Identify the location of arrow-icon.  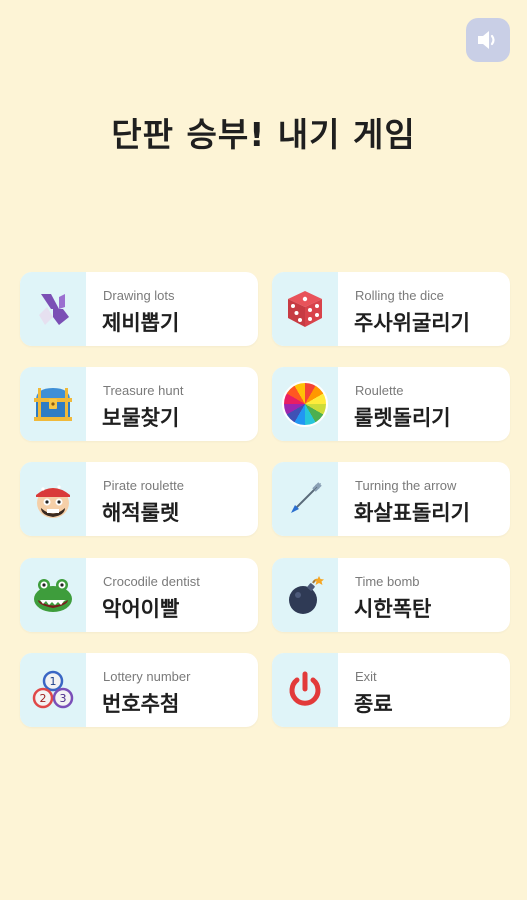
(306, 497).